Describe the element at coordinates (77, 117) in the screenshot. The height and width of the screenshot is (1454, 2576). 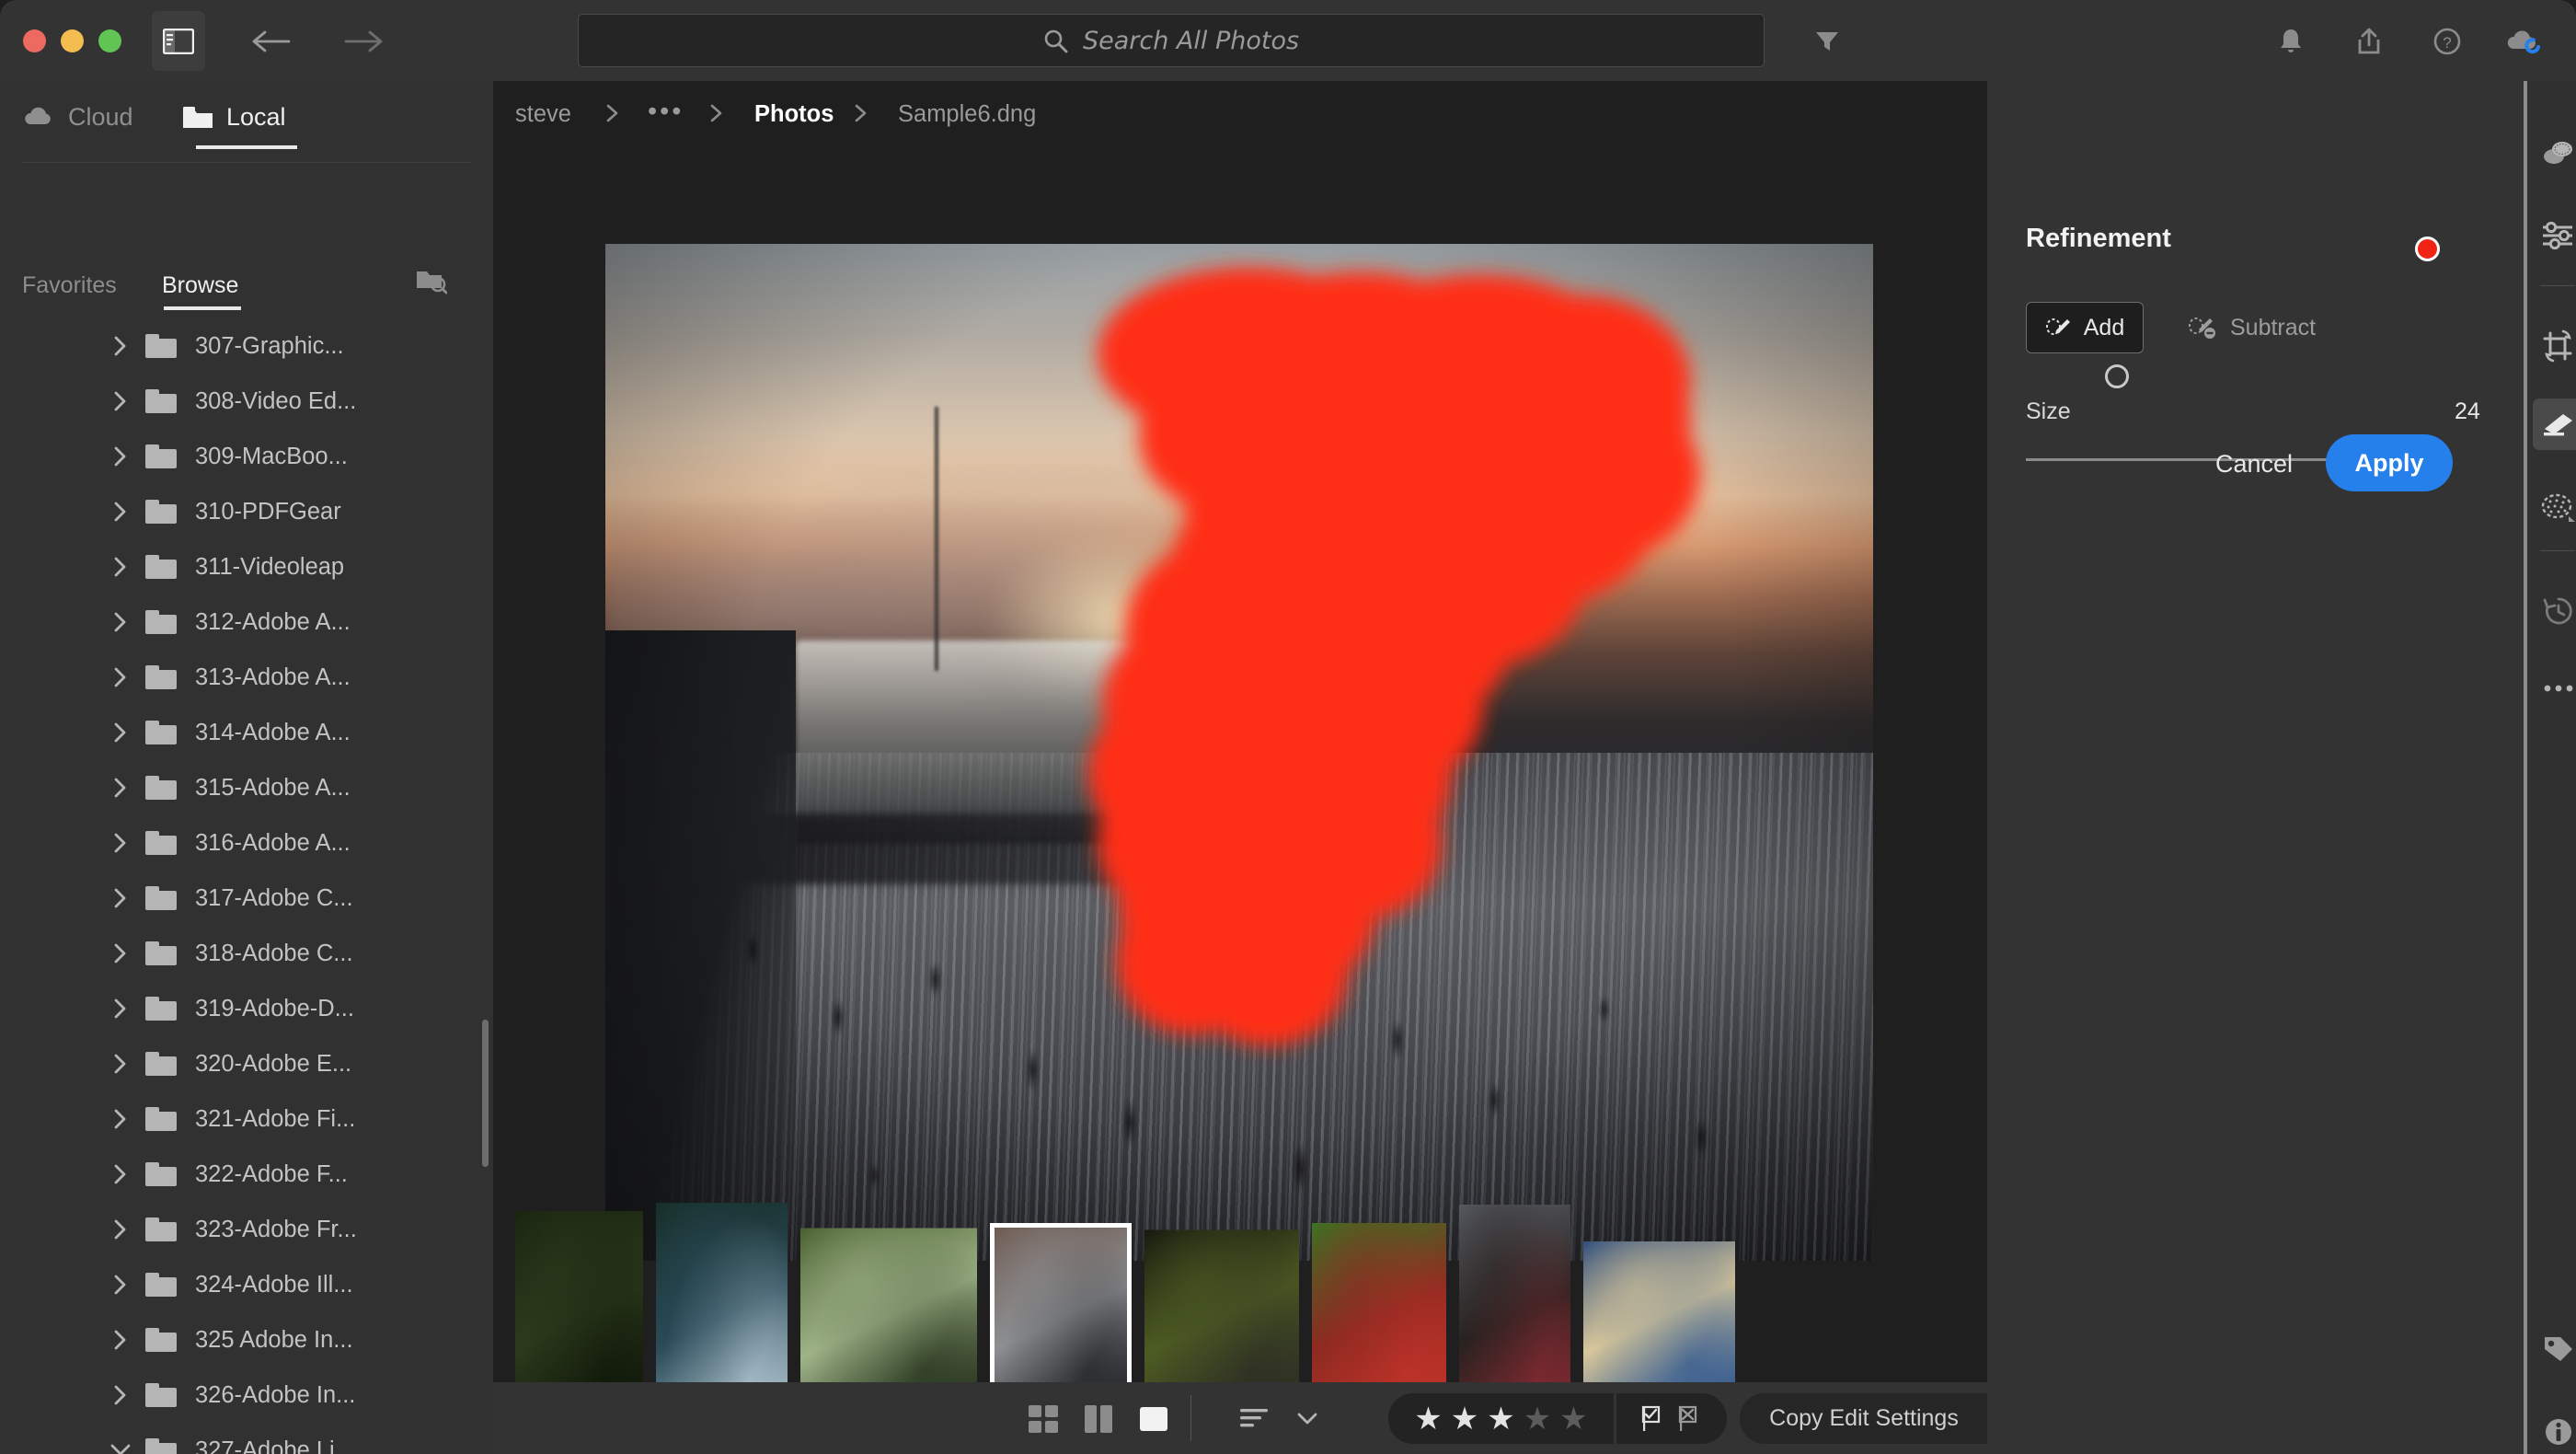
I see `source-tab-cloud: Cloud` at that location.